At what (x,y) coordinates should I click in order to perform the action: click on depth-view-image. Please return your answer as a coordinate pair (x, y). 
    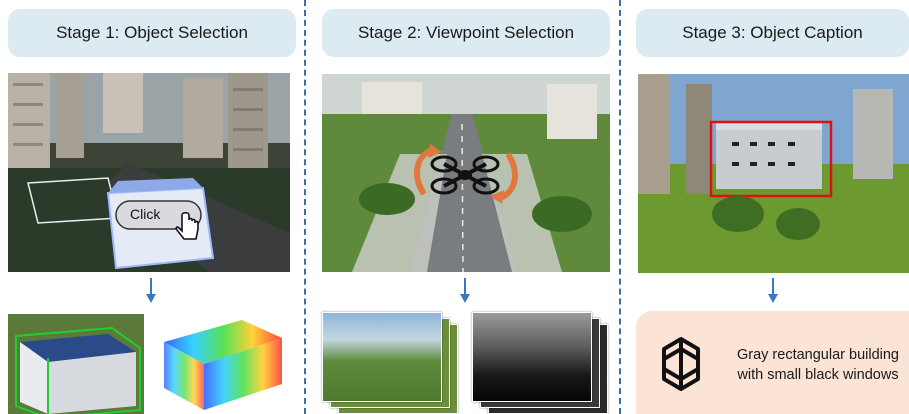
    Looking at the image, I should click on (532, 357).